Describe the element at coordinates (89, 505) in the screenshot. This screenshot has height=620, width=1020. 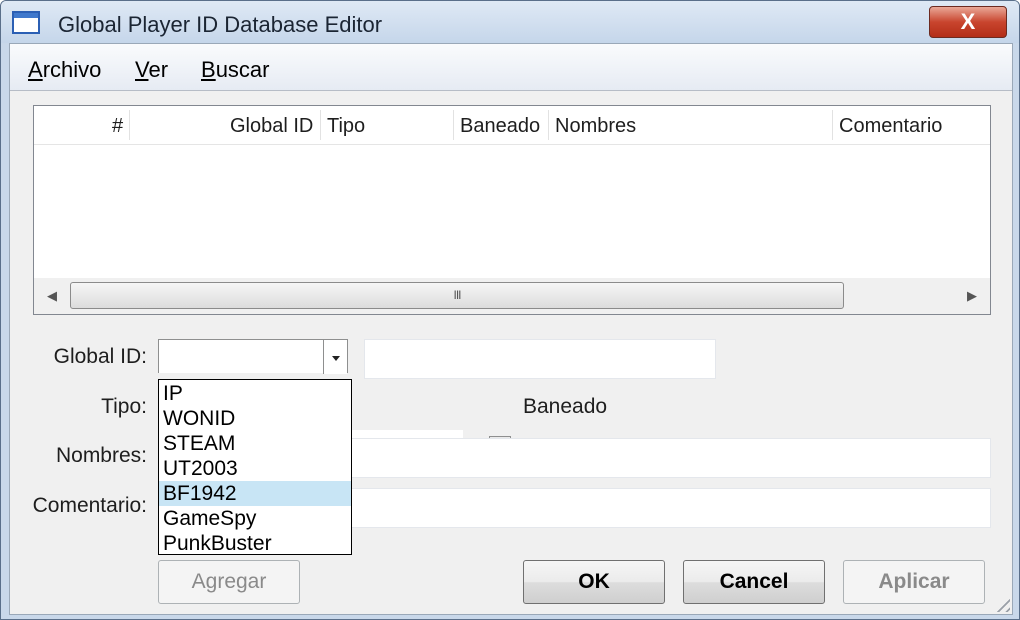
I see `comentario-label: Comentario:` at that location.